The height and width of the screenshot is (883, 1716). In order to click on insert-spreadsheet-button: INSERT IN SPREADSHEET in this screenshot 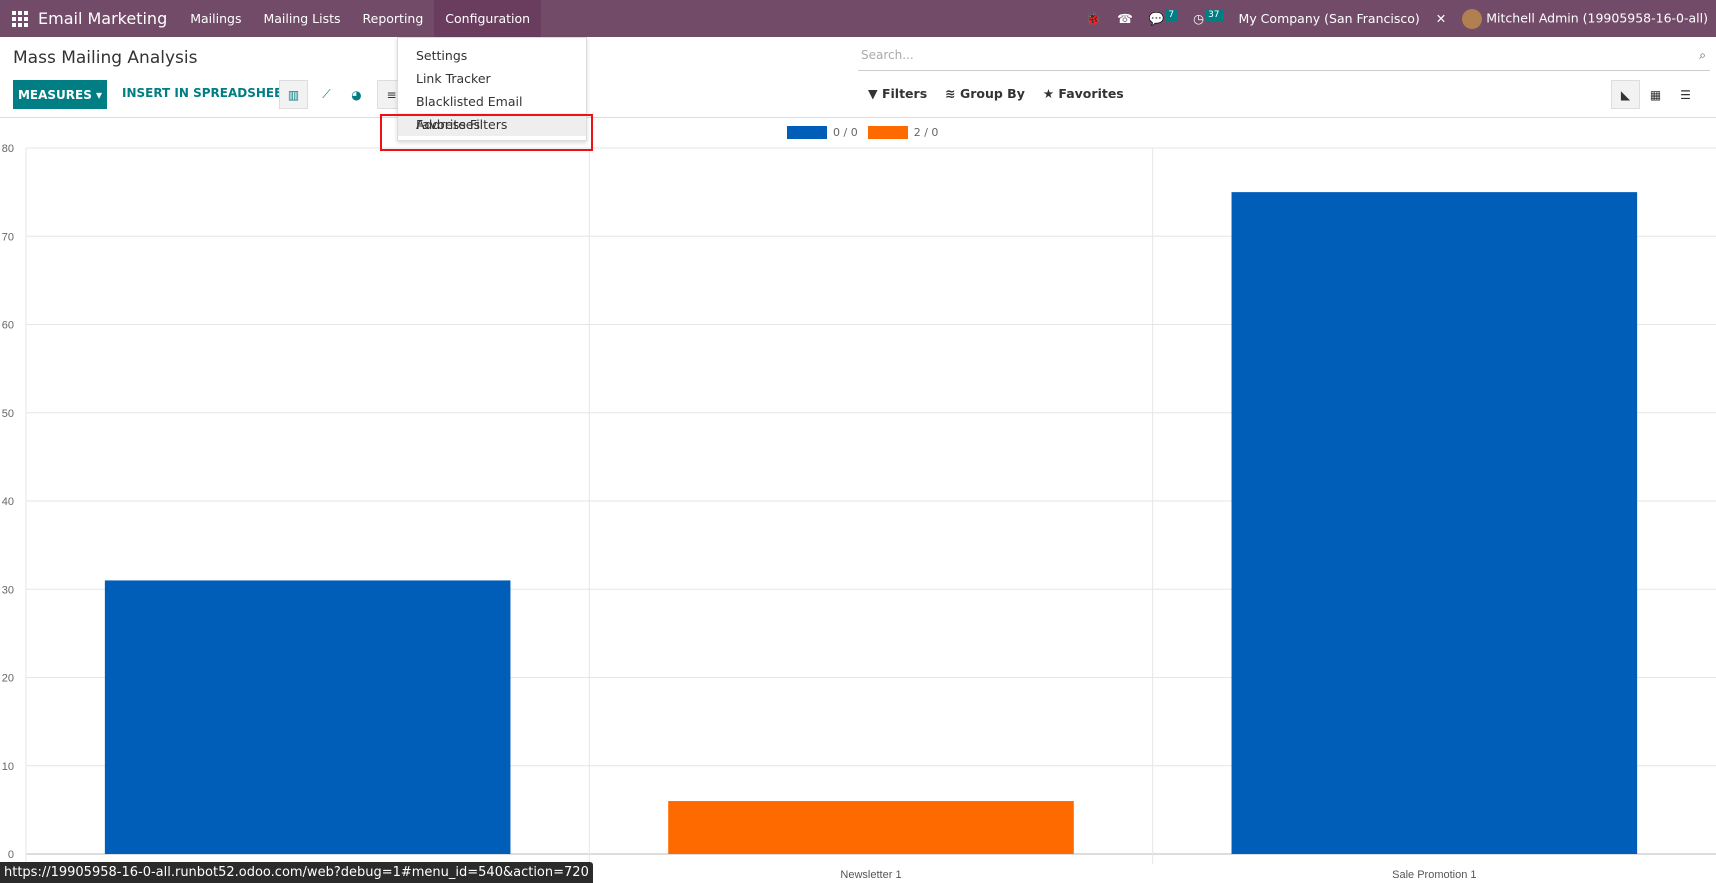, I will do `click(206, 93)`.